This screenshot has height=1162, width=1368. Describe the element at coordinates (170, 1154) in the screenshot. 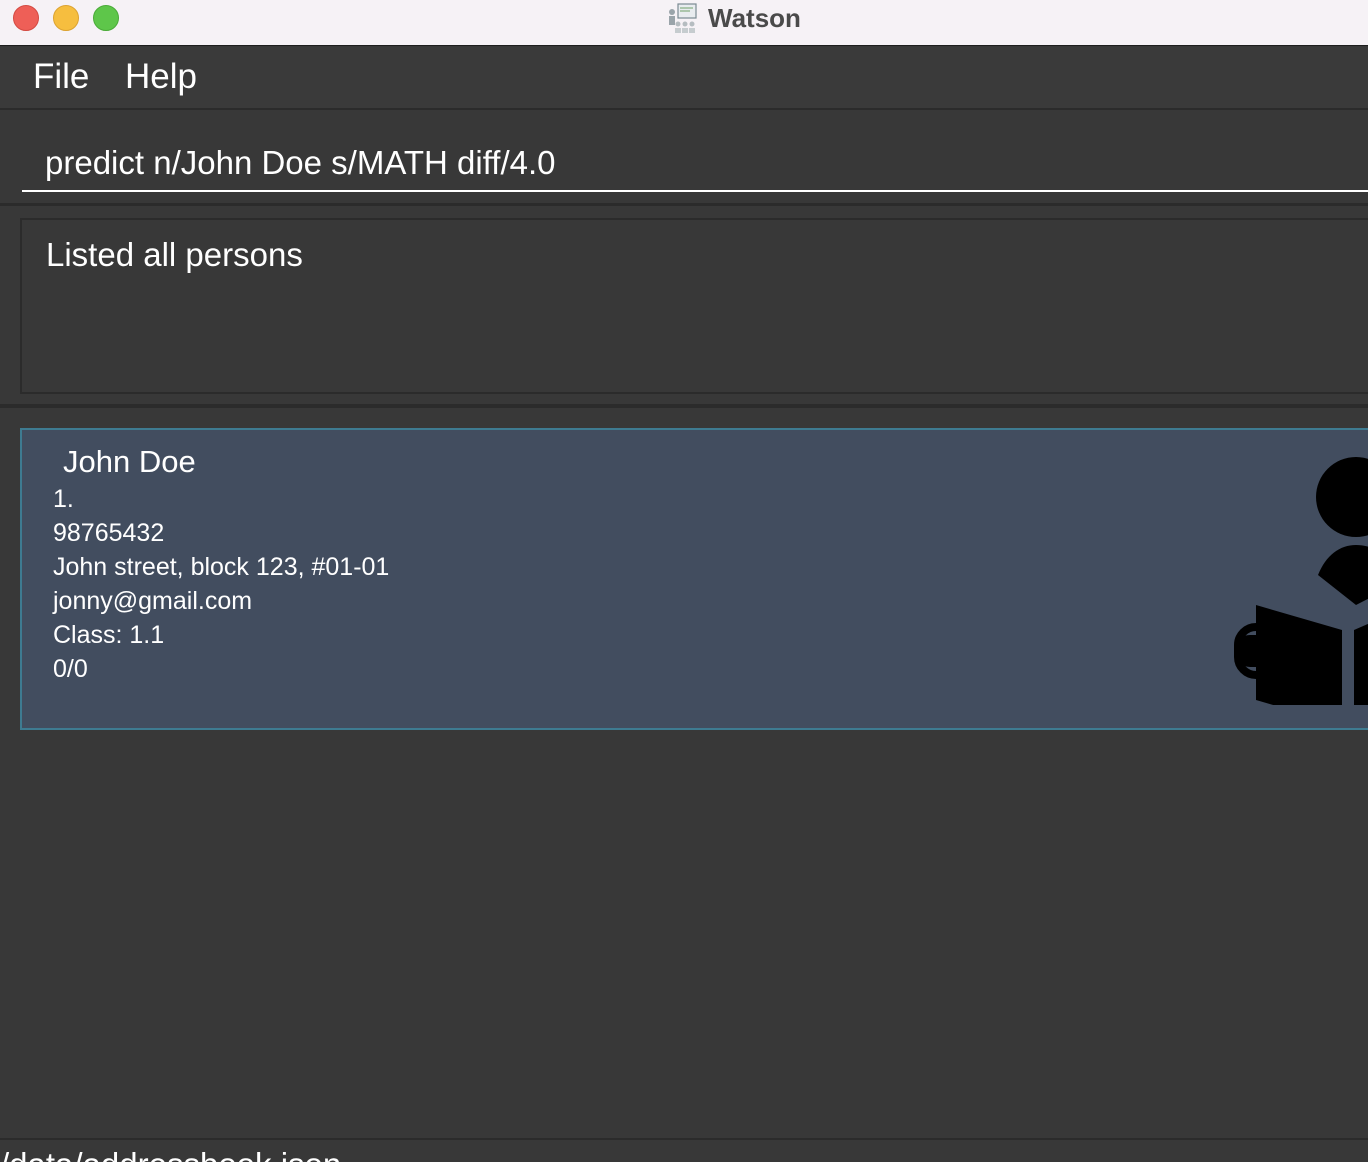

I see `save-location-path: /data/addressbook.json` at that location.